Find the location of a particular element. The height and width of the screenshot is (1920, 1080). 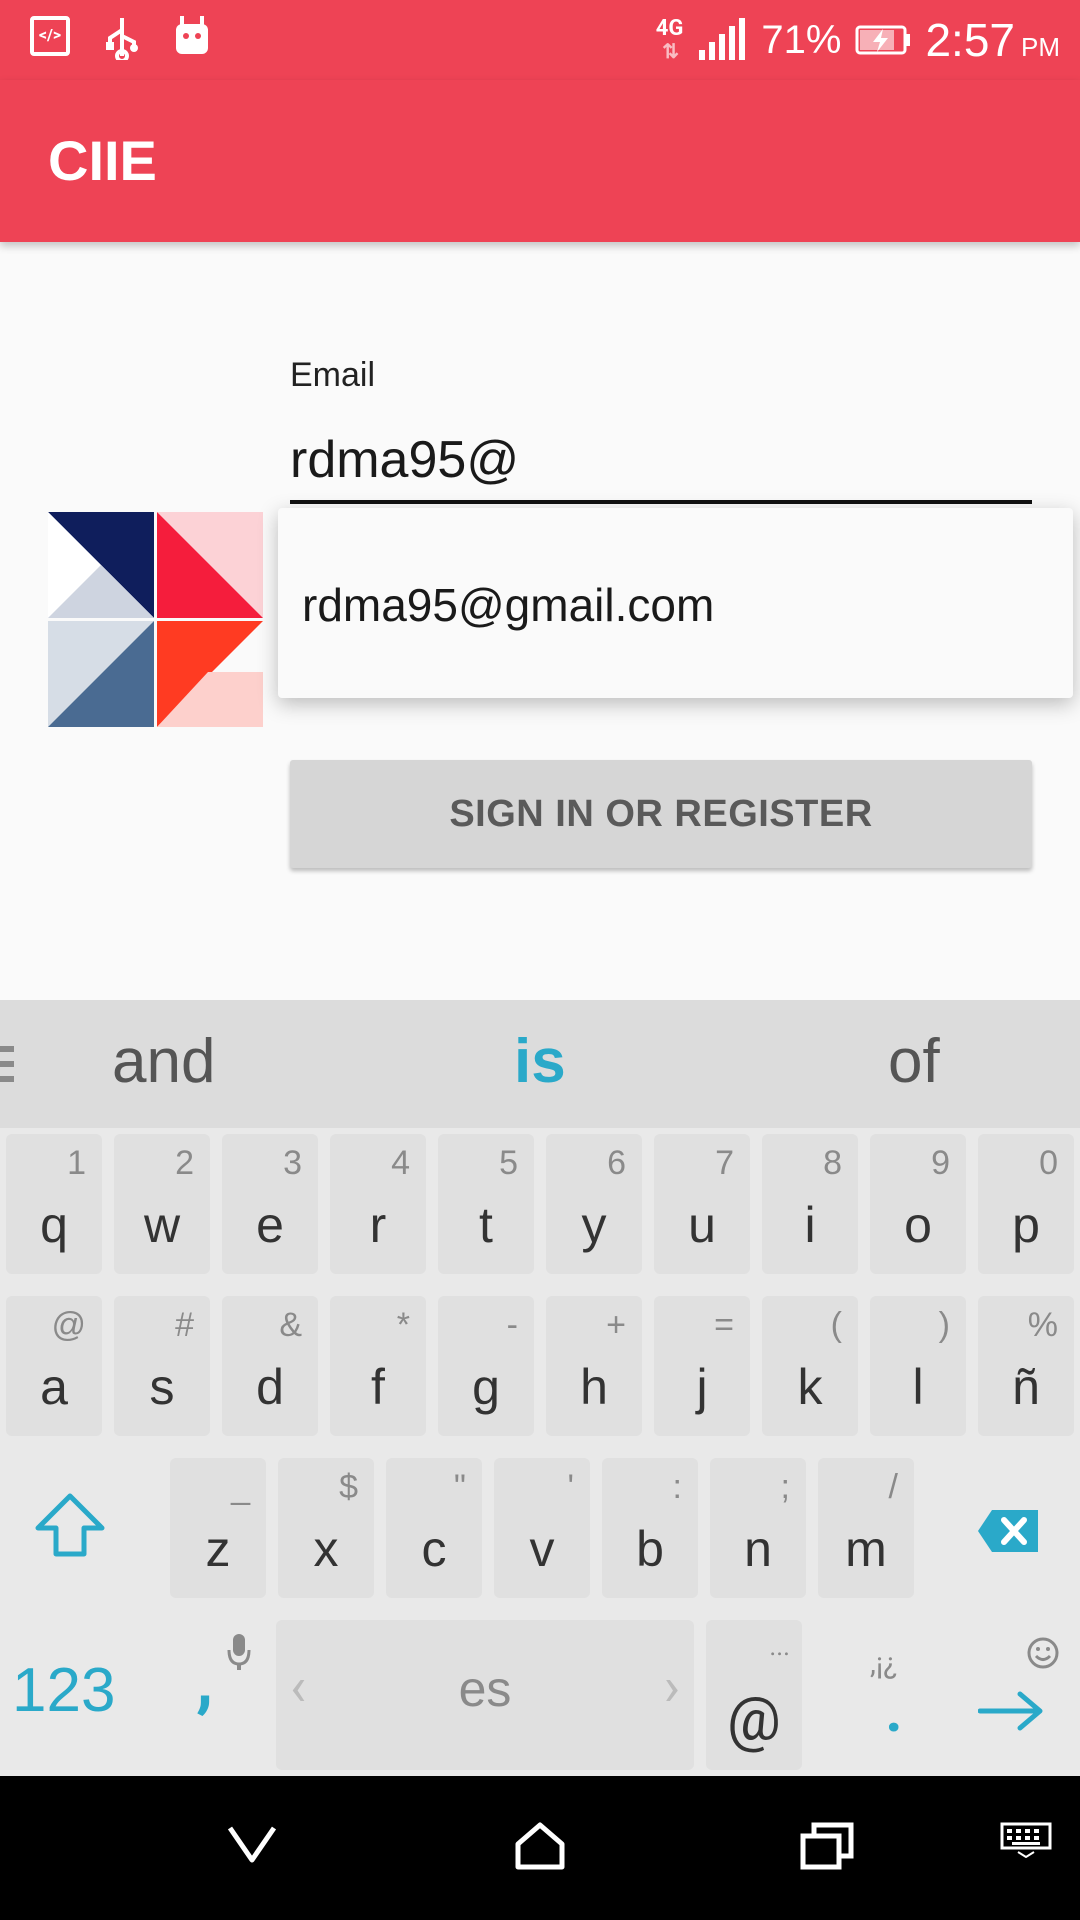

key-label: u is located at coordinates (702, 1225).